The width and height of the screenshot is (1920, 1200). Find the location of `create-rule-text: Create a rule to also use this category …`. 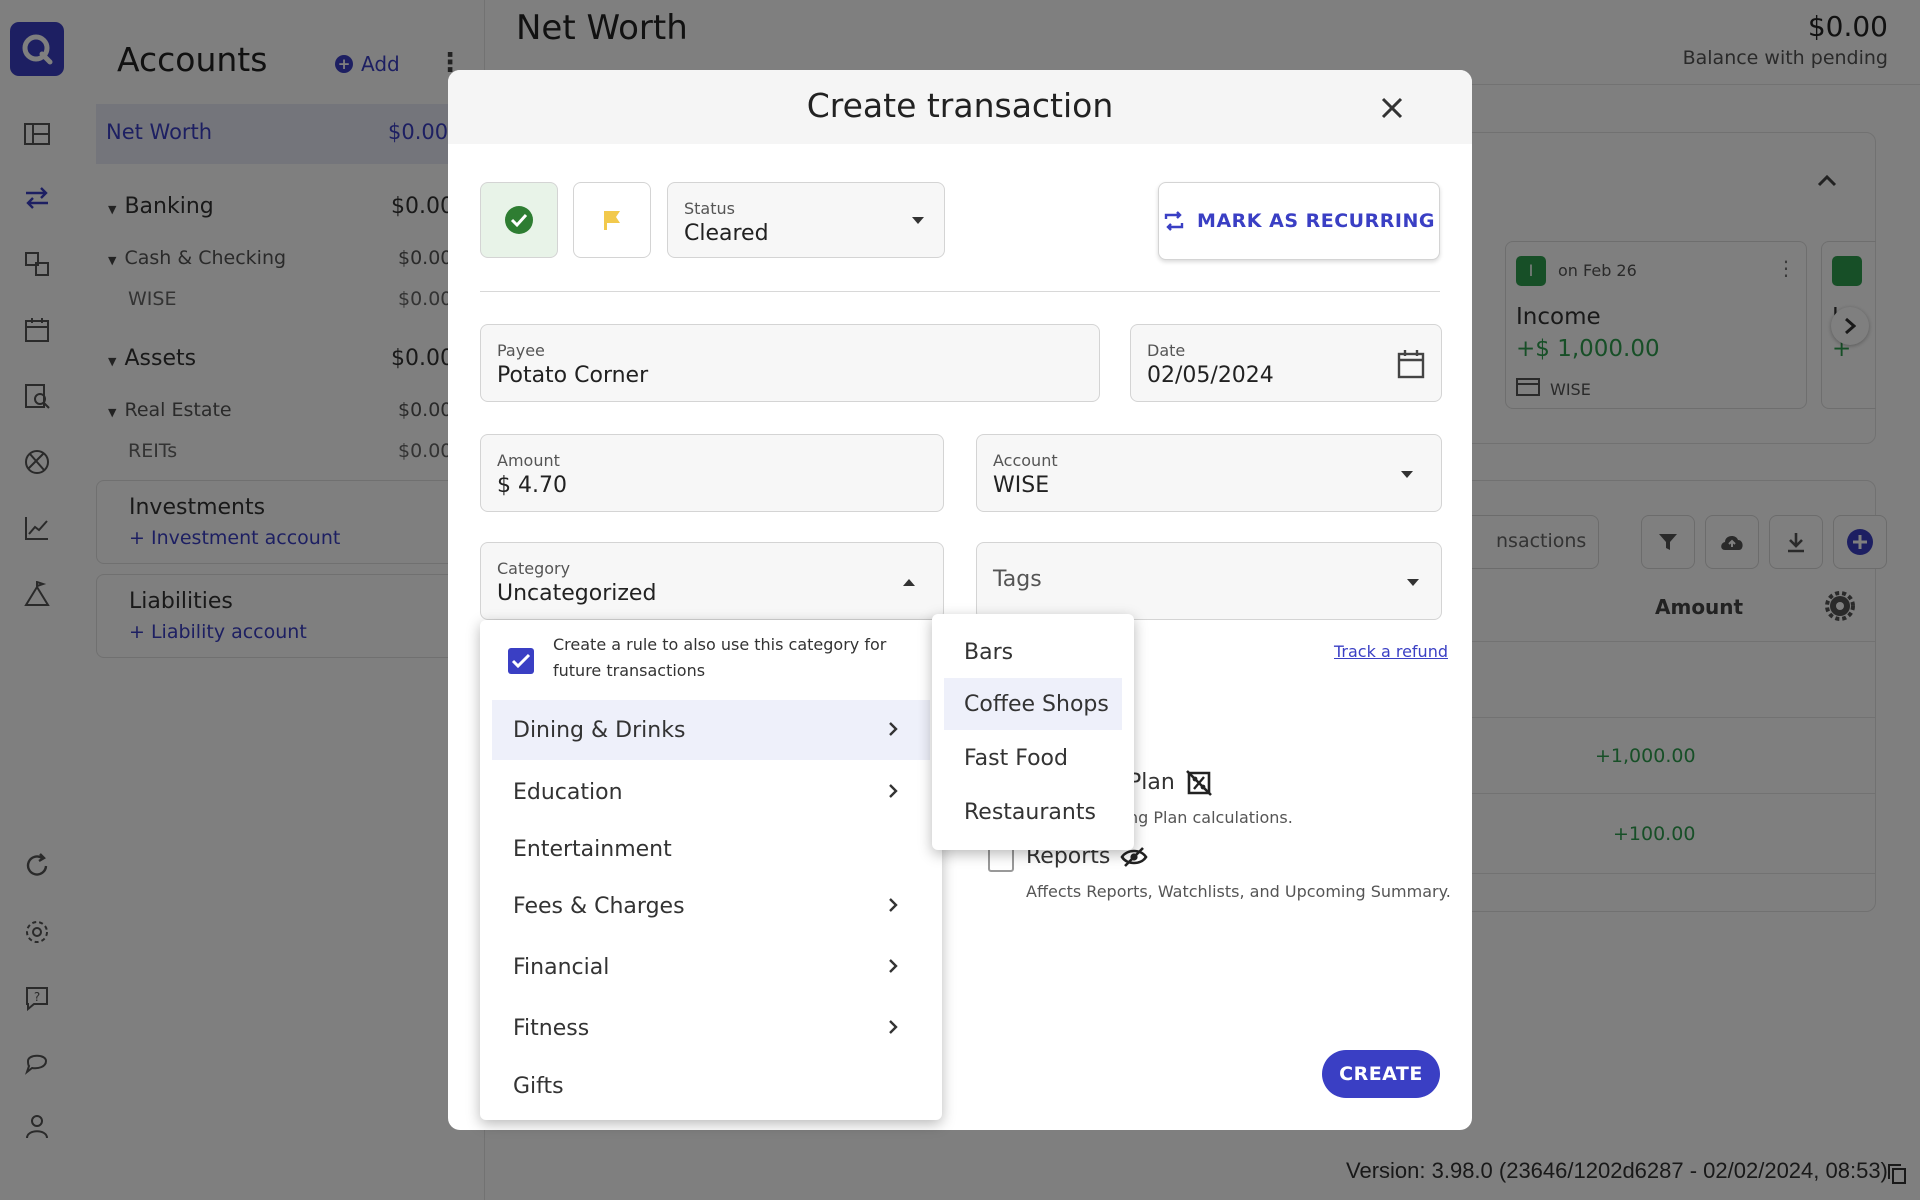

create-rule-text: Create a rule to also use this category … is located at coordinates (720, 657).